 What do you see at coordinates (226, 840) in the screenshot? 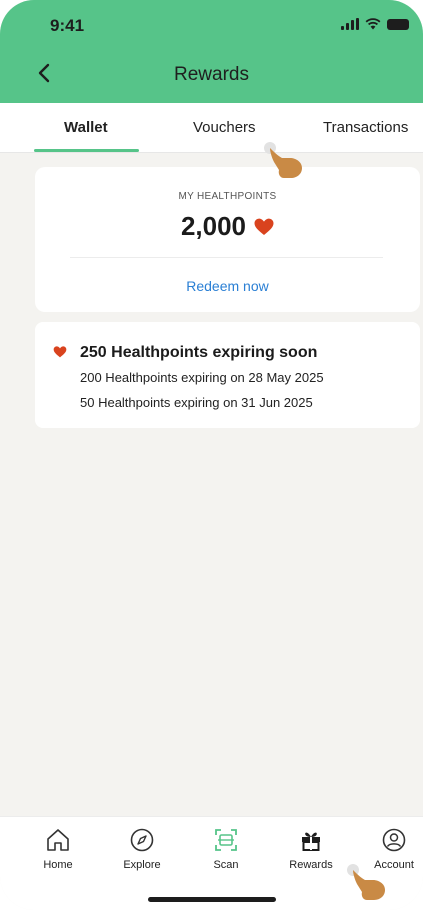
I see `scan-icon` at bounding box center [226, 840].